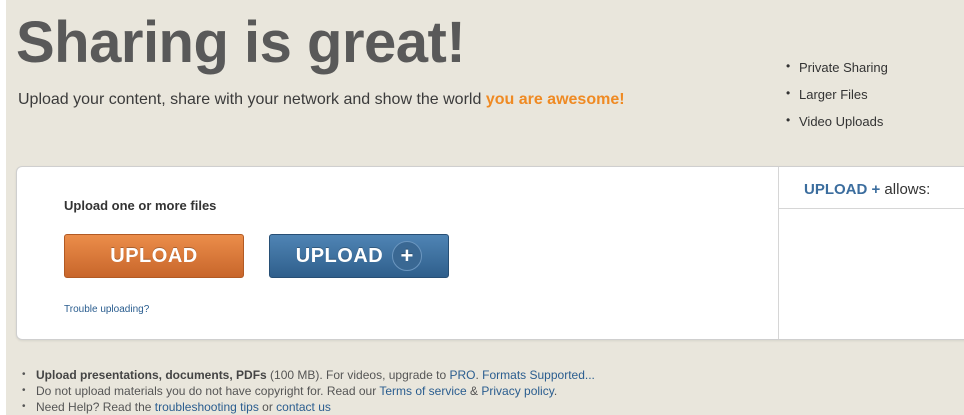  I want to click on allows-item: Larger Files, so click(837, 94).